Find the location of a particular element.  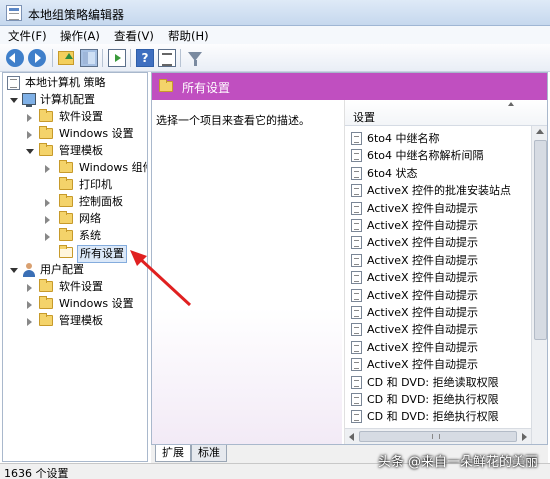

column-header-setting: 设置 is located at coordinates (446, 113).